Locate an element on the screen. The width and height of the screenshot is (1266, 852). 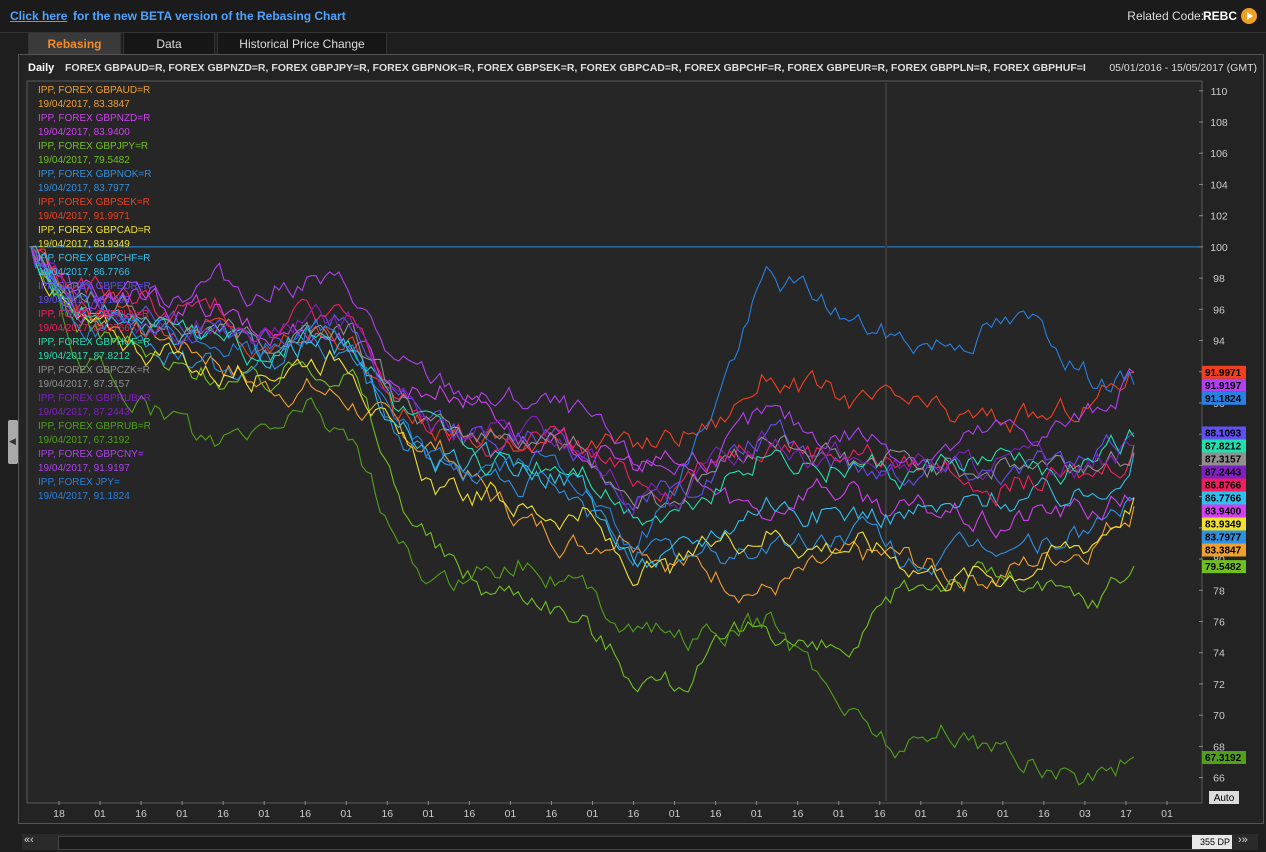
legend-series-name: IPP, FOREX GBPCNY= is located at coordinates (91, 454).